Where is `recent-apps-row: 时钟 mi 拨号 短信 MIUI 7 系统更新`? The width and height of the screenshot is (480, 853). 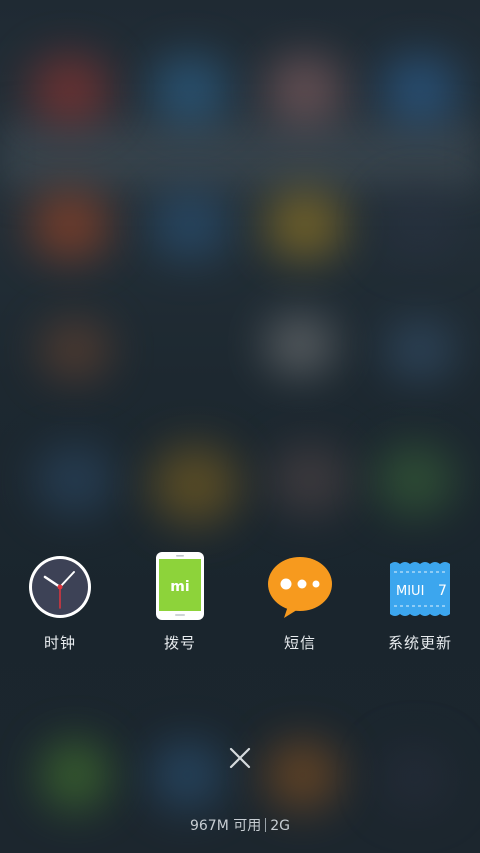
recent-apps-row: 时钟 mi 拨号 短信 MIUI 7 系统更新 is located at coordinates (240, 607).